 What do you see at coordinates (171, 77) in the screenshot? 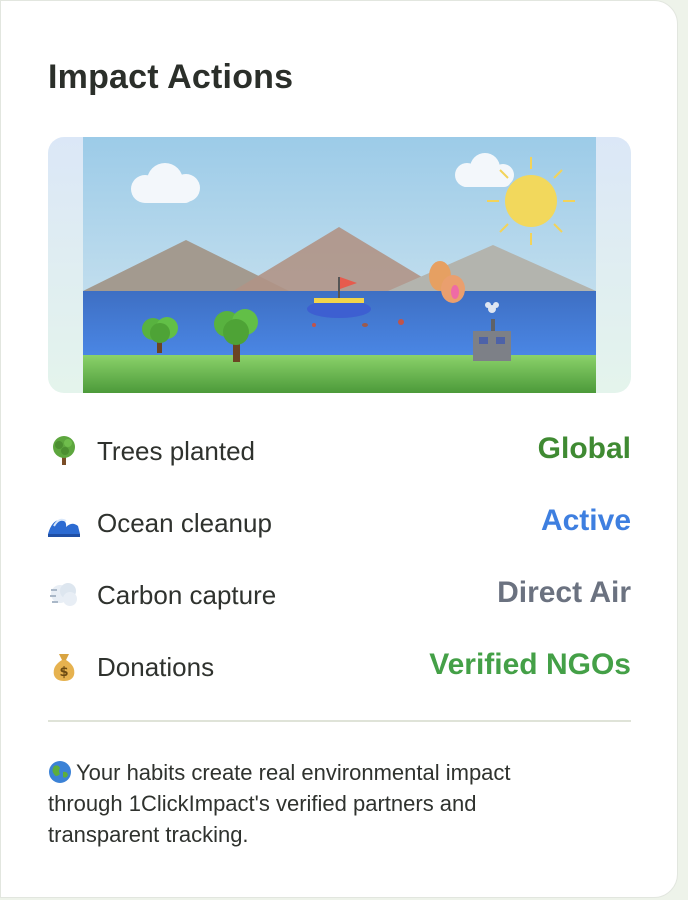
I see `card-title: Impact Actions` at bounding box center [171, 77].